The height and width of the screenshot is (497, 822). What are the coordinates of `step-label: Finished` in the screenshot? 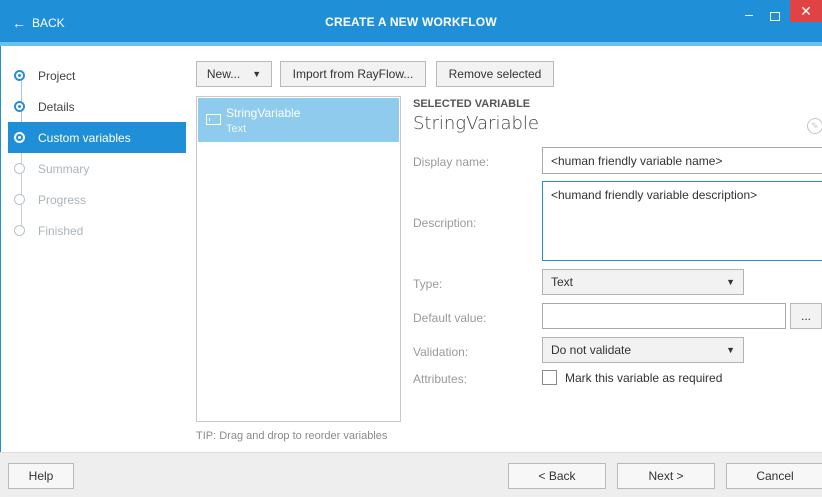 It's located at (61, 230).